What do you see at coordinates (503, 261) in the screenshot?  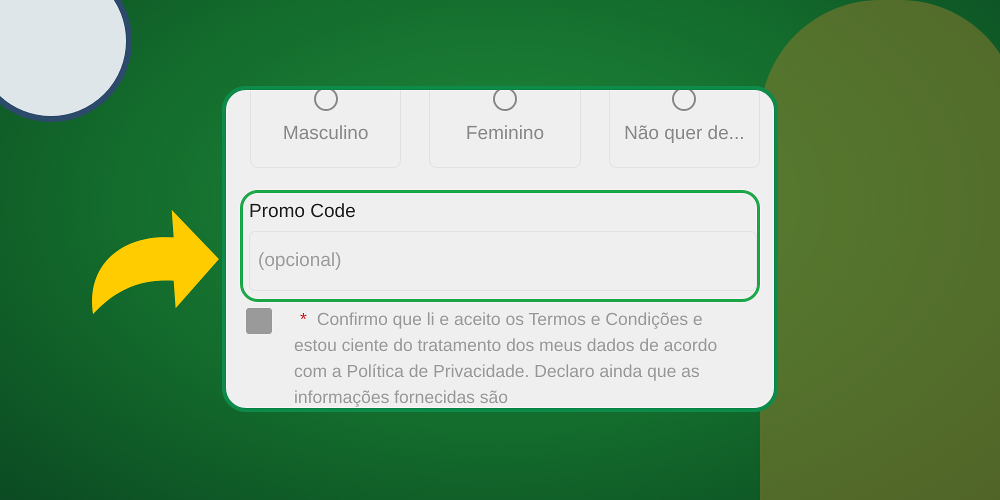 I see `promo-code-input-field: (opcional)` at bounding box center [503, 261].